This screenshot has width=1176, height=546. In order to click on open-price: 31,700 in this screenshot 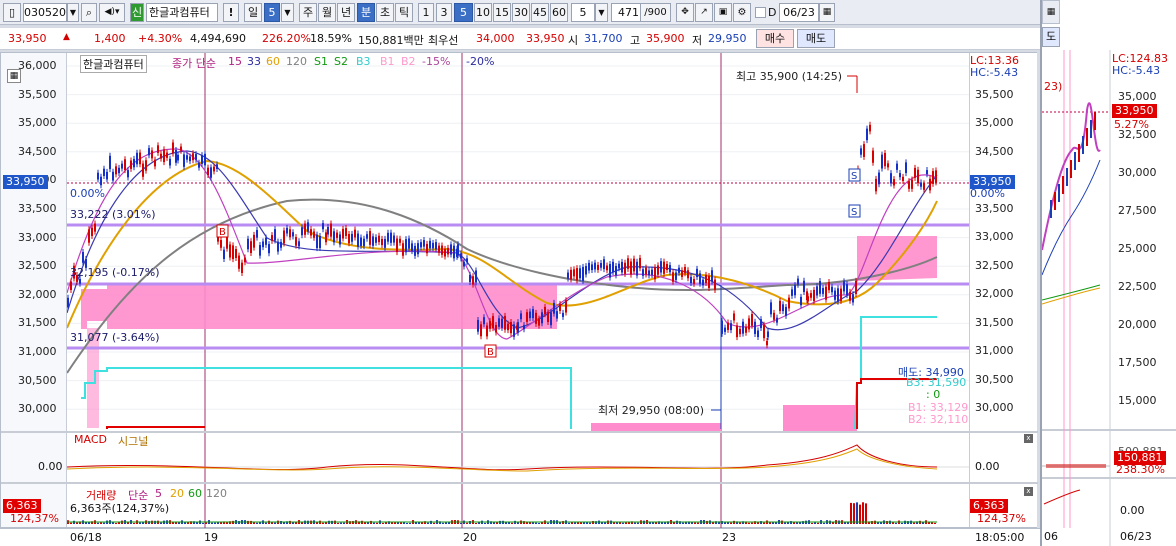, I will do `click(603, 38)`.